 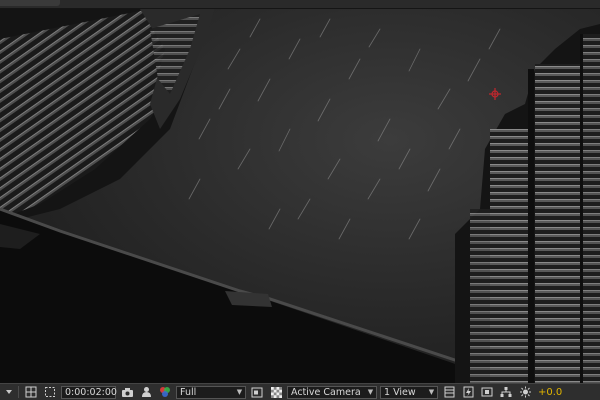 What do you see at coordinates (468, 392) in the screenshot?
I see `fast-previews-icon` at bounding box center [468, 392].